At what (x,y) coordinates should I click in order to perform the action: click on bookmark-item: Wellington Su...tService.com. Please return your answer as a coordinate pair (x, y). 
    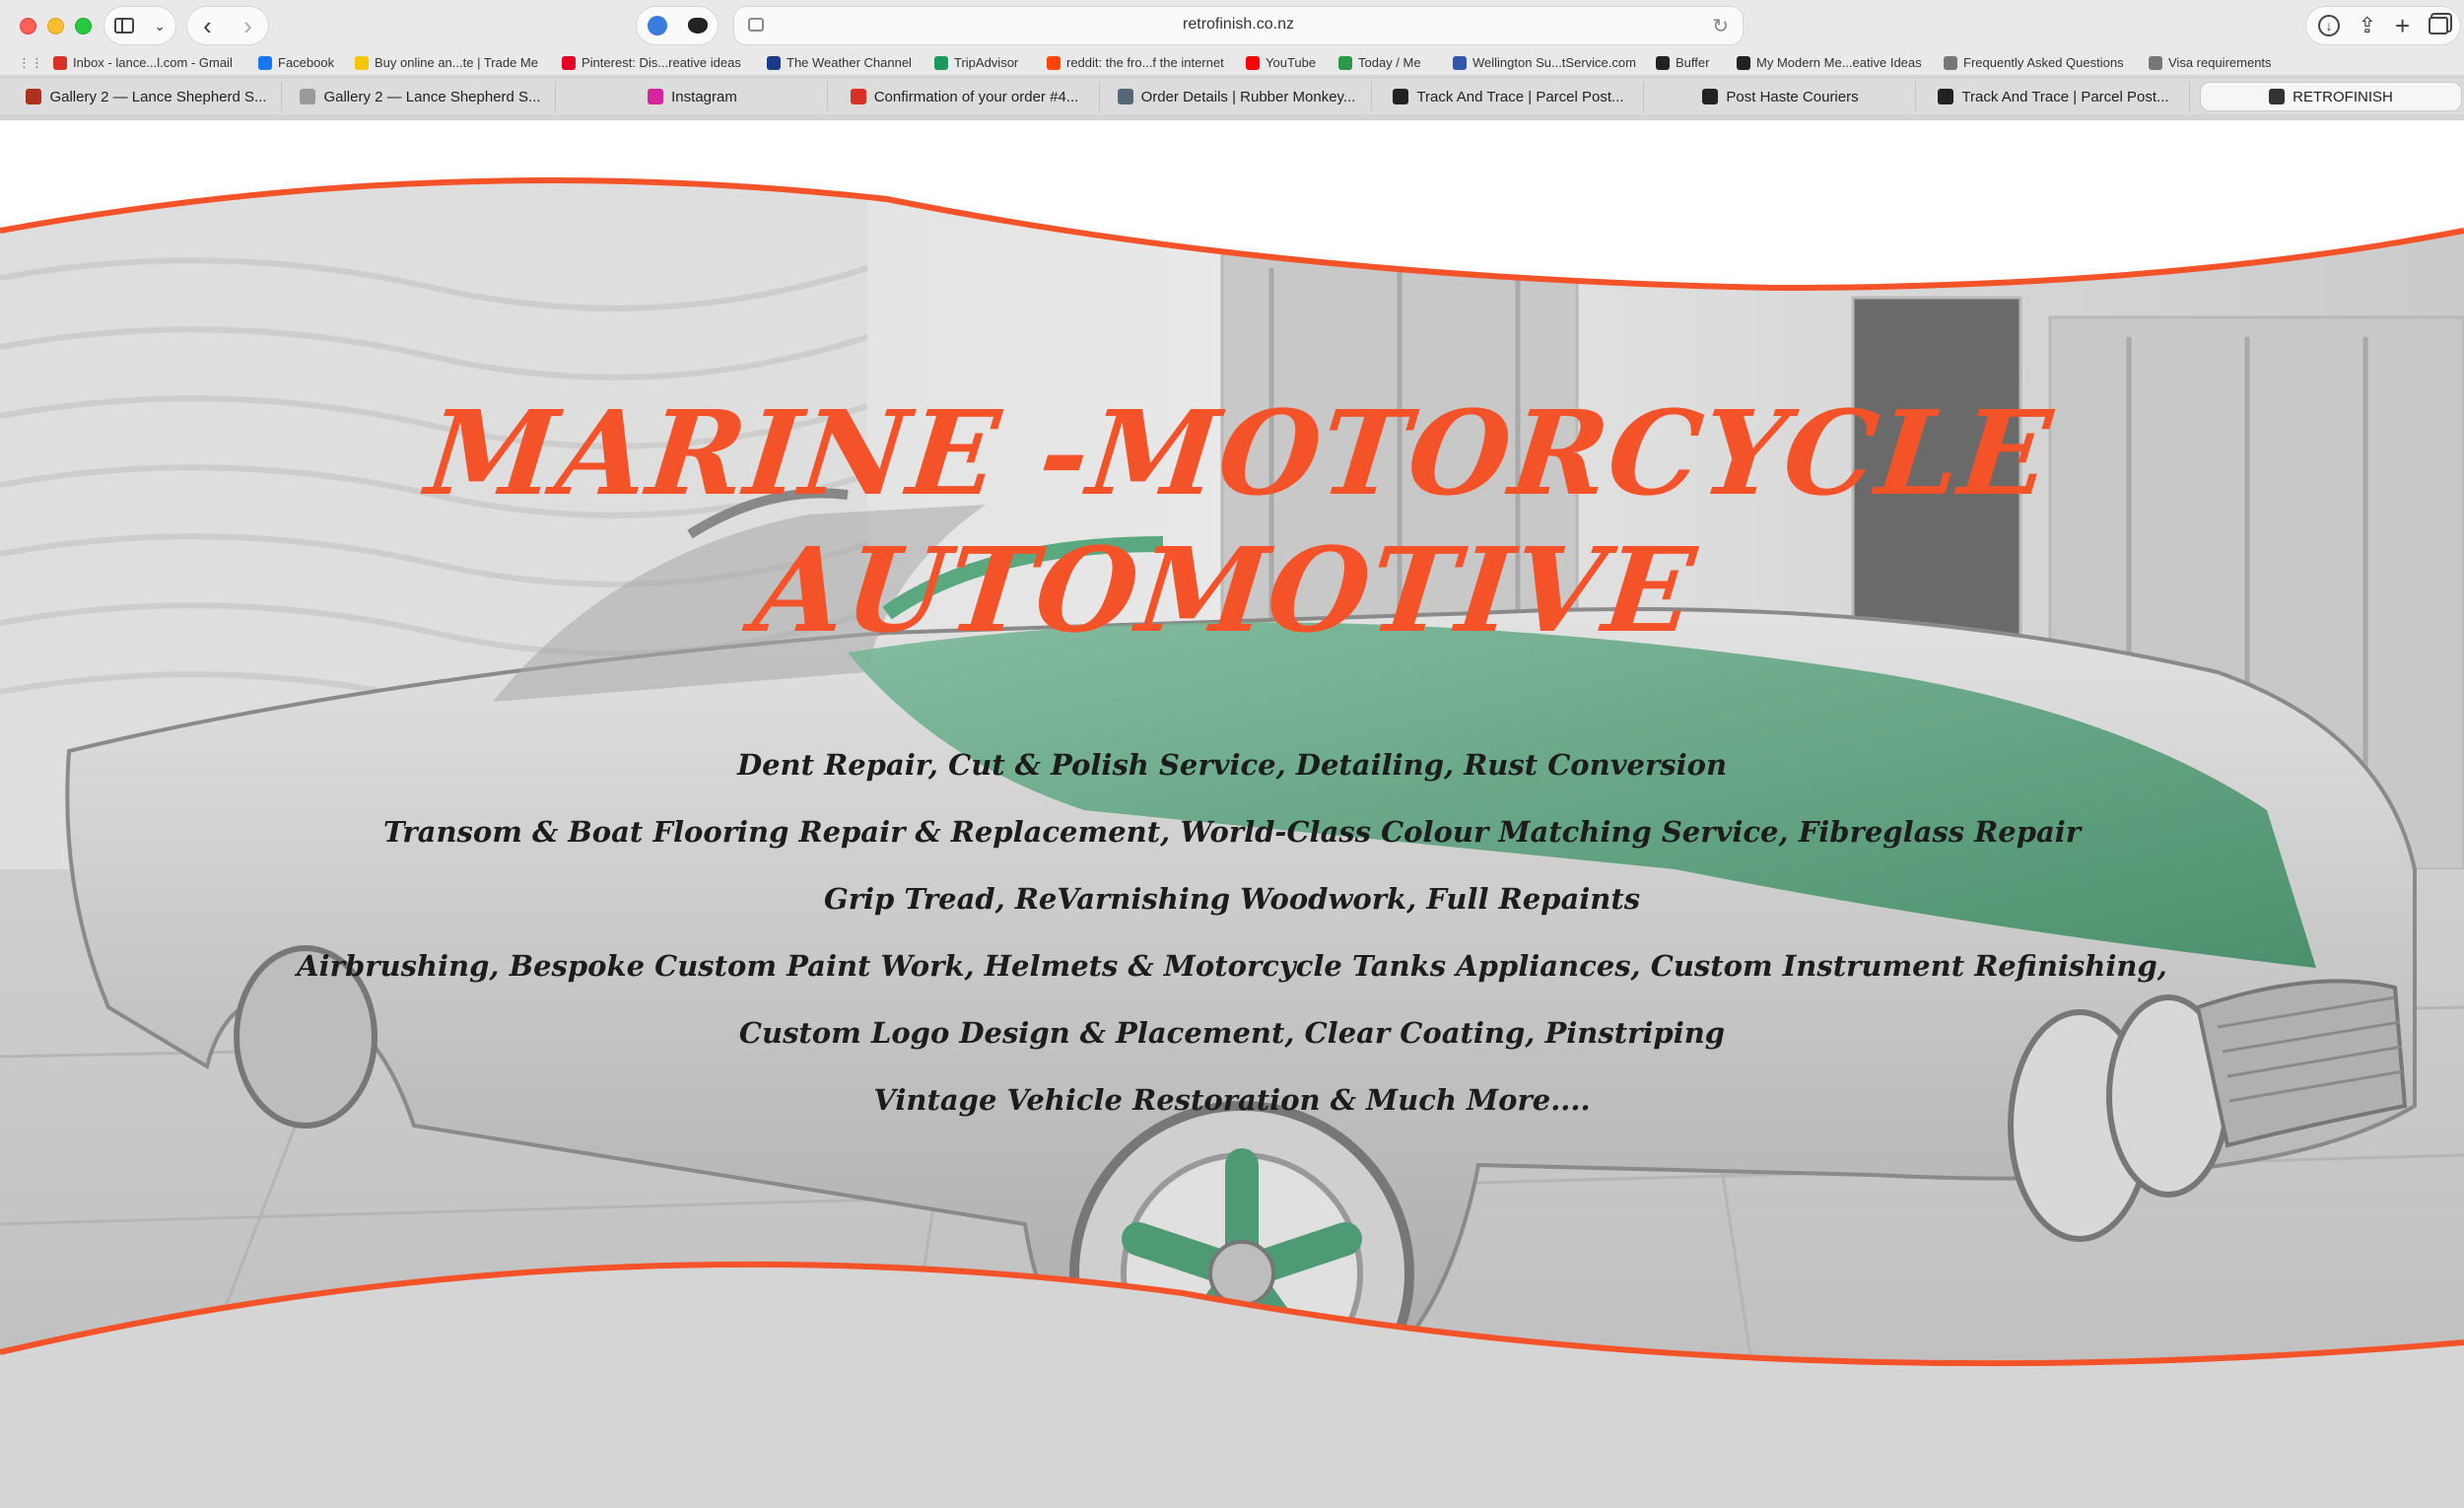
    Looking at the image, I should click on (1544, 63).